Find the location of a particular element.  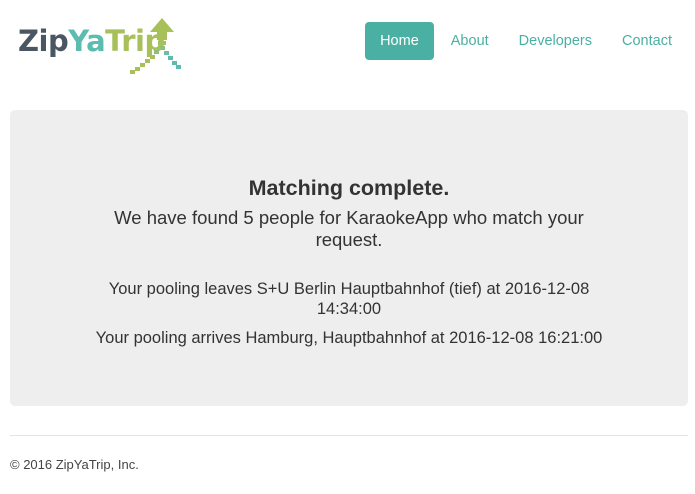

footer-divider is located at coordinates (349, 435).